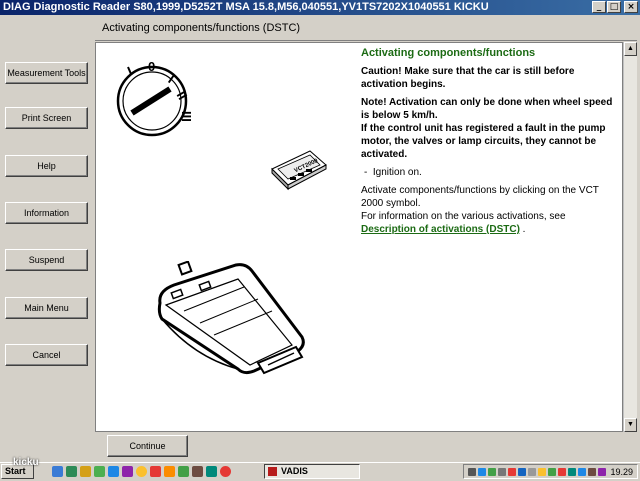 The height and width of the screenshot is (481, 640). Describe the element at coordinates (46, 166) in the screenshot. I see `help-button: Help` at that location.